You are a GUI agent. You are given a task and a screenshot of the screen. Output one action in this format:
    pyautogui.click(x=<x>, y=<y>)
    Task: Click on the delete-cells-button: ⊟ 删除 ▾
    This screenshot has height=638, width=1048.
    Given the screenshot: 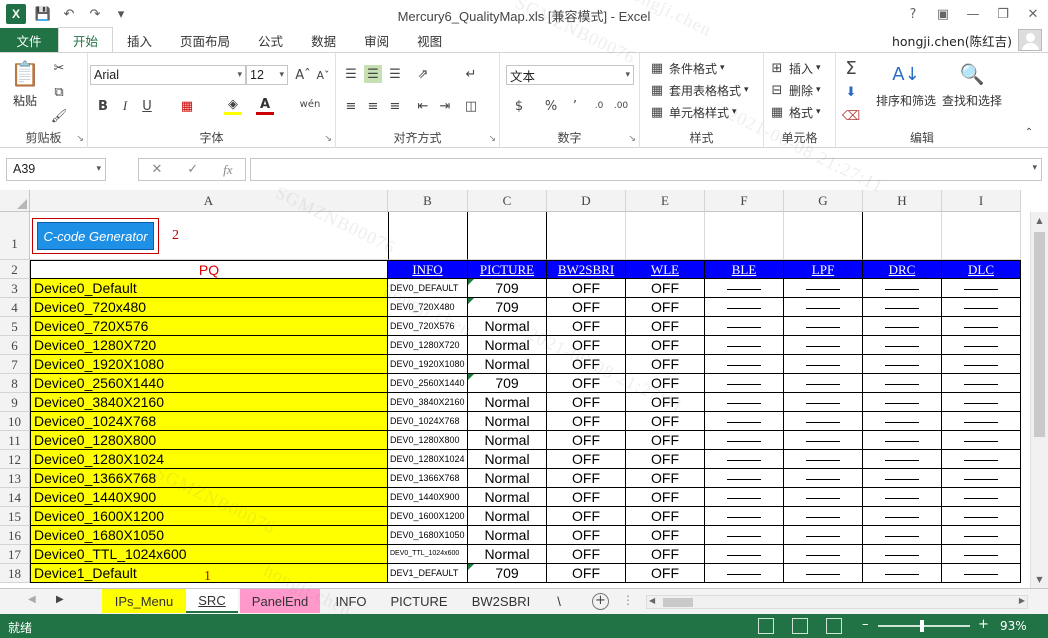 What is the action you would take?
    pyautogui.click(x=794, y=90)
    